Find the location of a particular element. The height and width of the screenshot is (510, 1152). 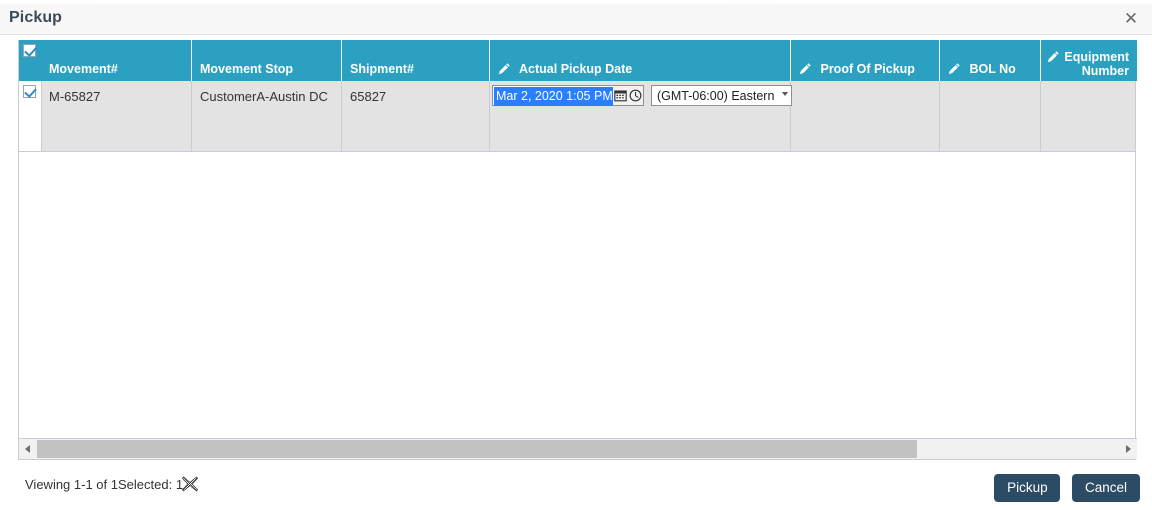

column-header-actual-pickup-date: Actual Pickup Date is located at coordinates (640, 60).